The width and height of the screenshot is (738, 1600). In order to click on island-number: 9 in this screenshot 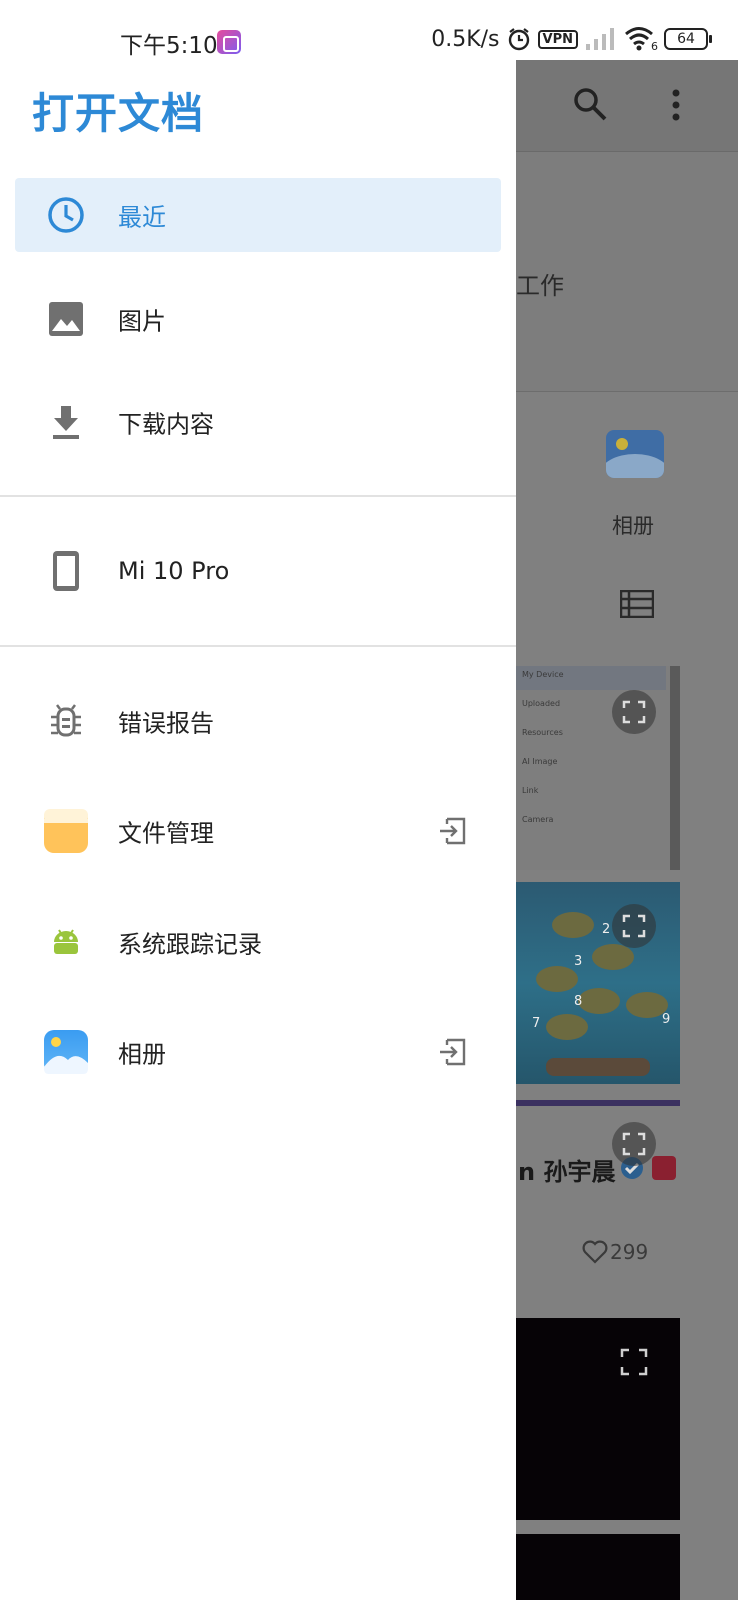, I will do `click(666, 1019)`.